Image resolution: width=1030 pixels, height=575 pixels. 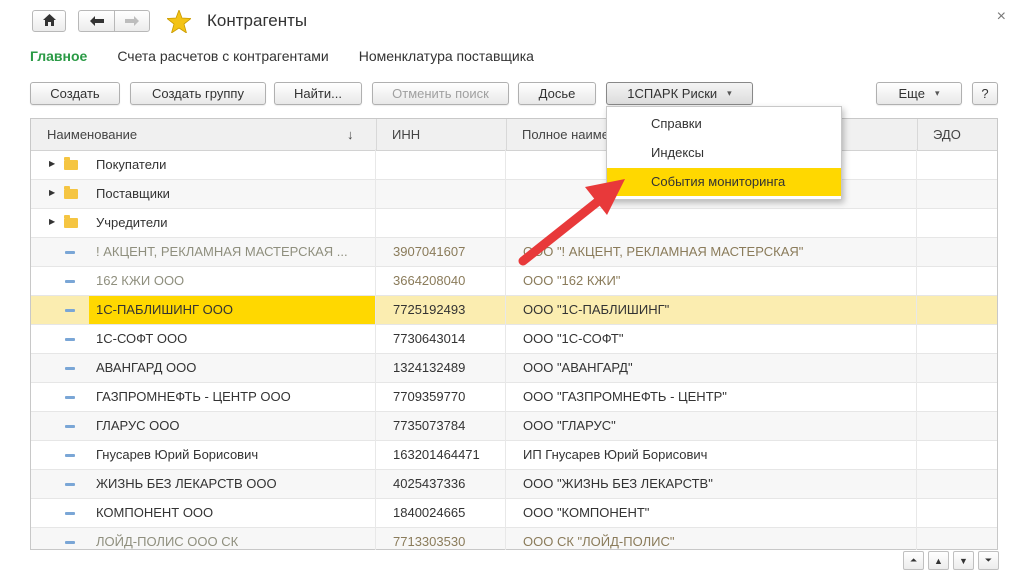 I want to click on scroll-up-button: ▲, so click(x=938, y=560).